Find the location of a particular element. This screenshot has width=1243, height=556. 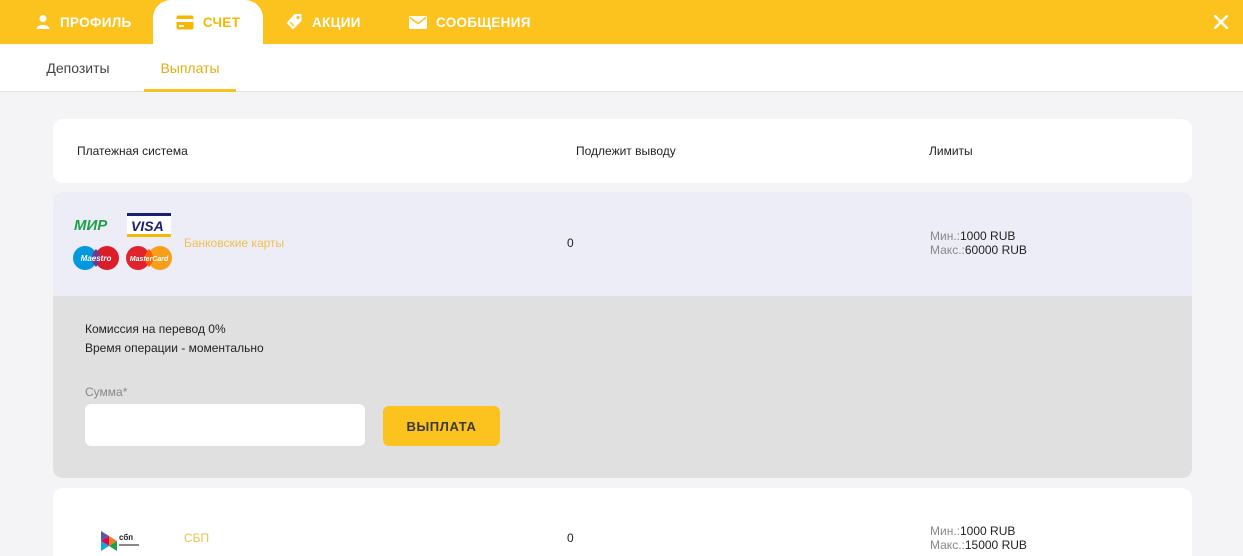

mastercard-logo: MasterCard is located at coordinates (149, 258).